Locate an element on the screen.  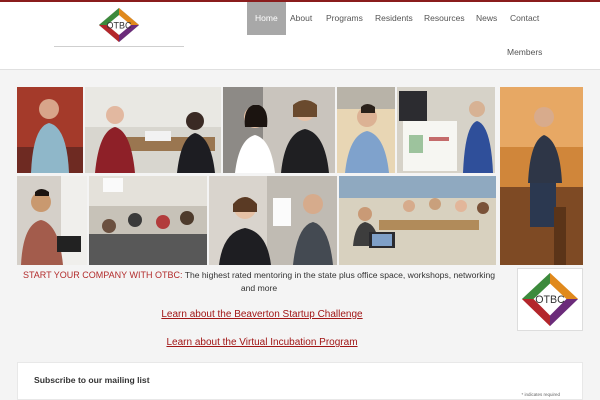
nav-members: Members is located at coordinates (524, 52).